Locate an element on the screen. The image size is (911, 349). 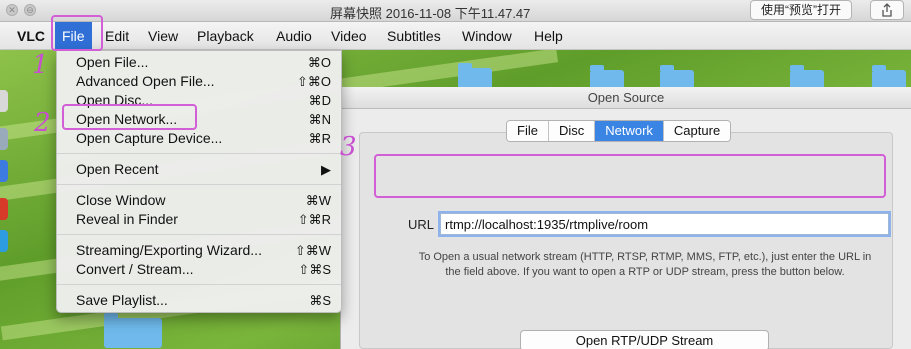
source-tabs: File Disc Network Capture is located at coordinates (619, 131).